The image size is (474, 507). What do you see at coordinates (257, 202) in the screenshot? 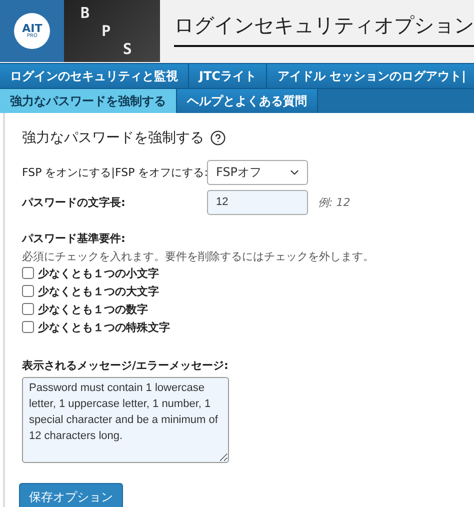
I see `length-input: 12` at bounding box center [257, 202].